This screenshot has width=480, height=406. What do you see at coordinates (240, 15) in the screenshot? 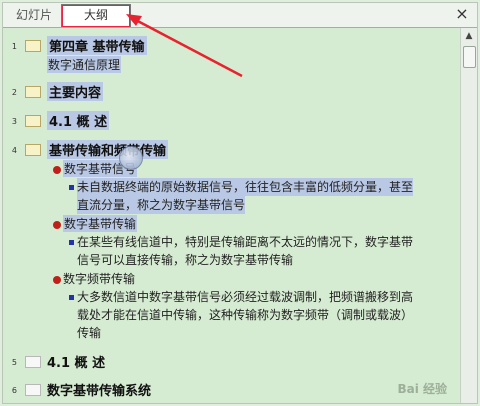
I see `pane-tab-bar: 幻灯片 大纲 ×` at bounding box center [240, 15].